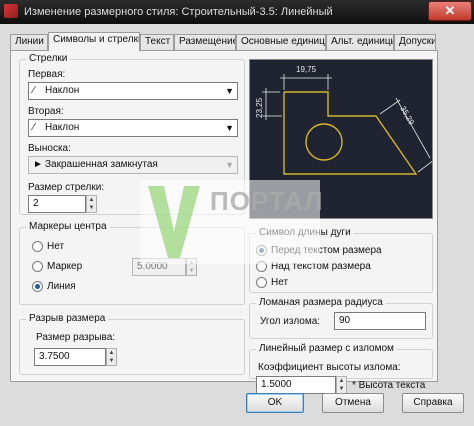 The width and height of the screenshot is (474, 426). What do you see at coordinates (62, 90) in the screenshot?
I see `first-arrow-value: Наклон` at bounding box center [62, 90].